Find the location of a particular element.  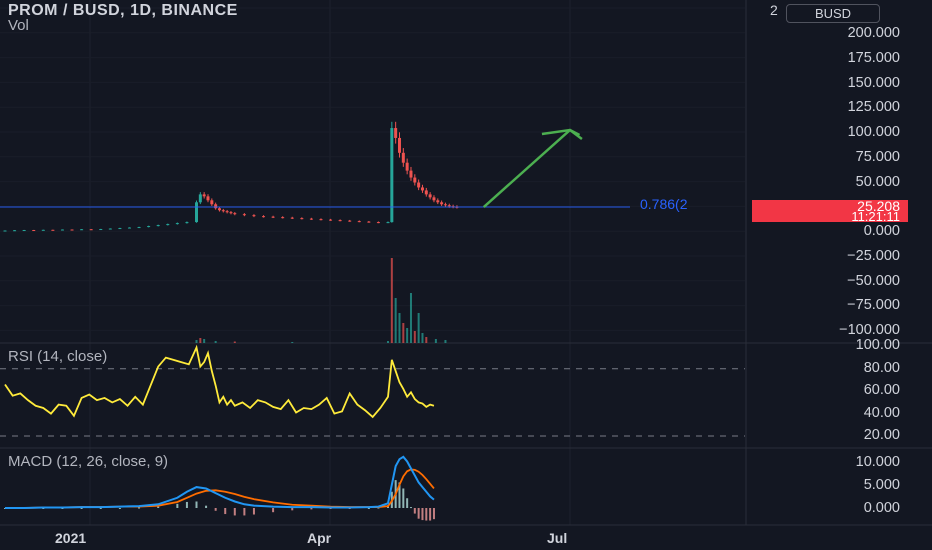

currency-badge: BUSD is located at coordinates (833, 13).